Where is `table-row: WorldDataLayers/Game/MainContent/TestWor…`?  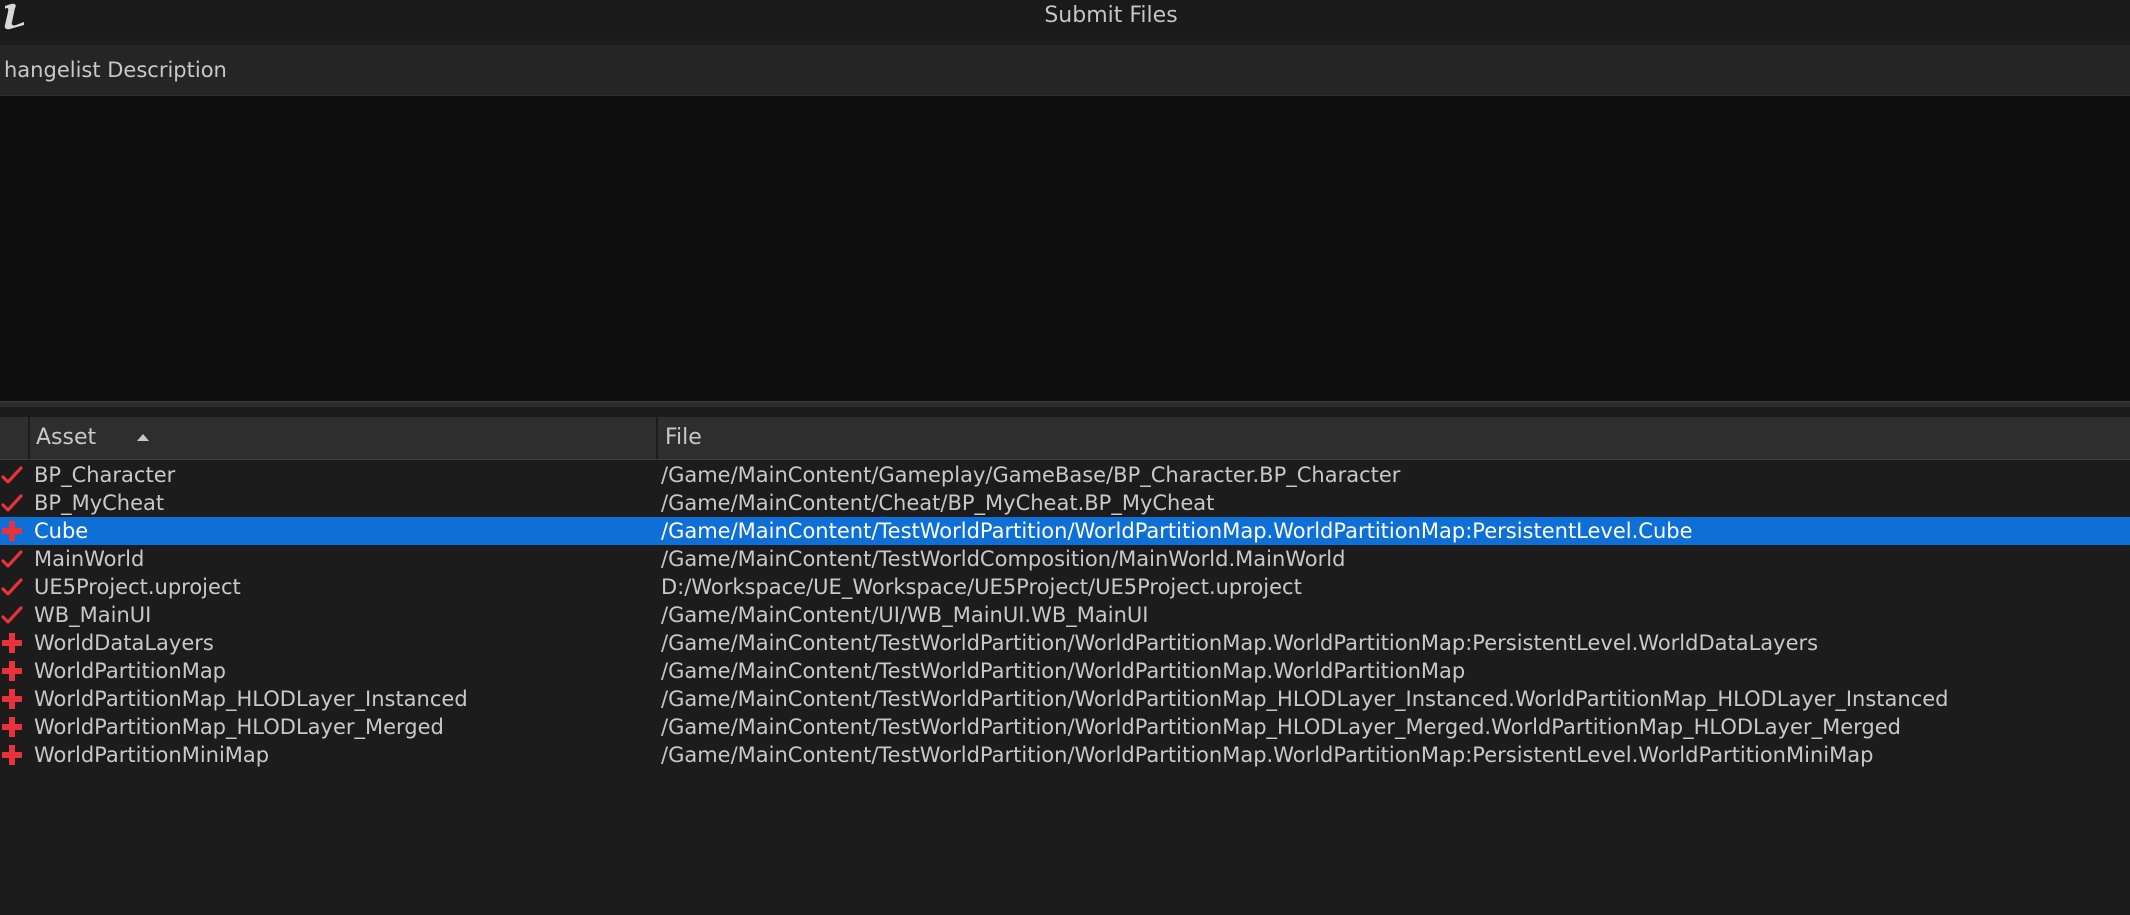 table-row: WorldDataLayers/Game/MainContent/TestWor… is located at coordinates (1065, 643).